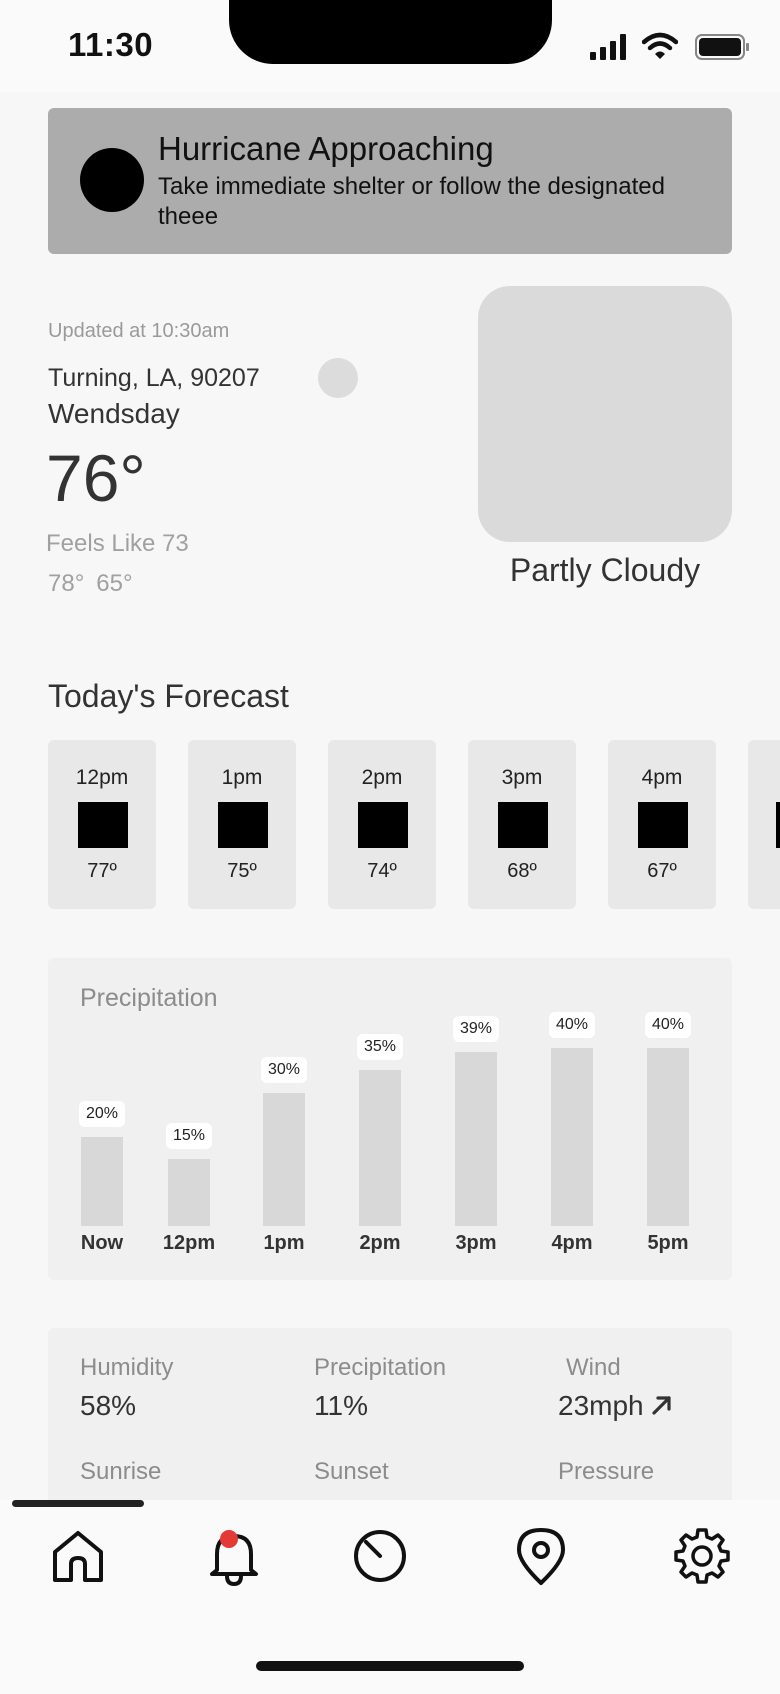  I want to click on precip-bar-label: 1pm, so click(284, 1243).